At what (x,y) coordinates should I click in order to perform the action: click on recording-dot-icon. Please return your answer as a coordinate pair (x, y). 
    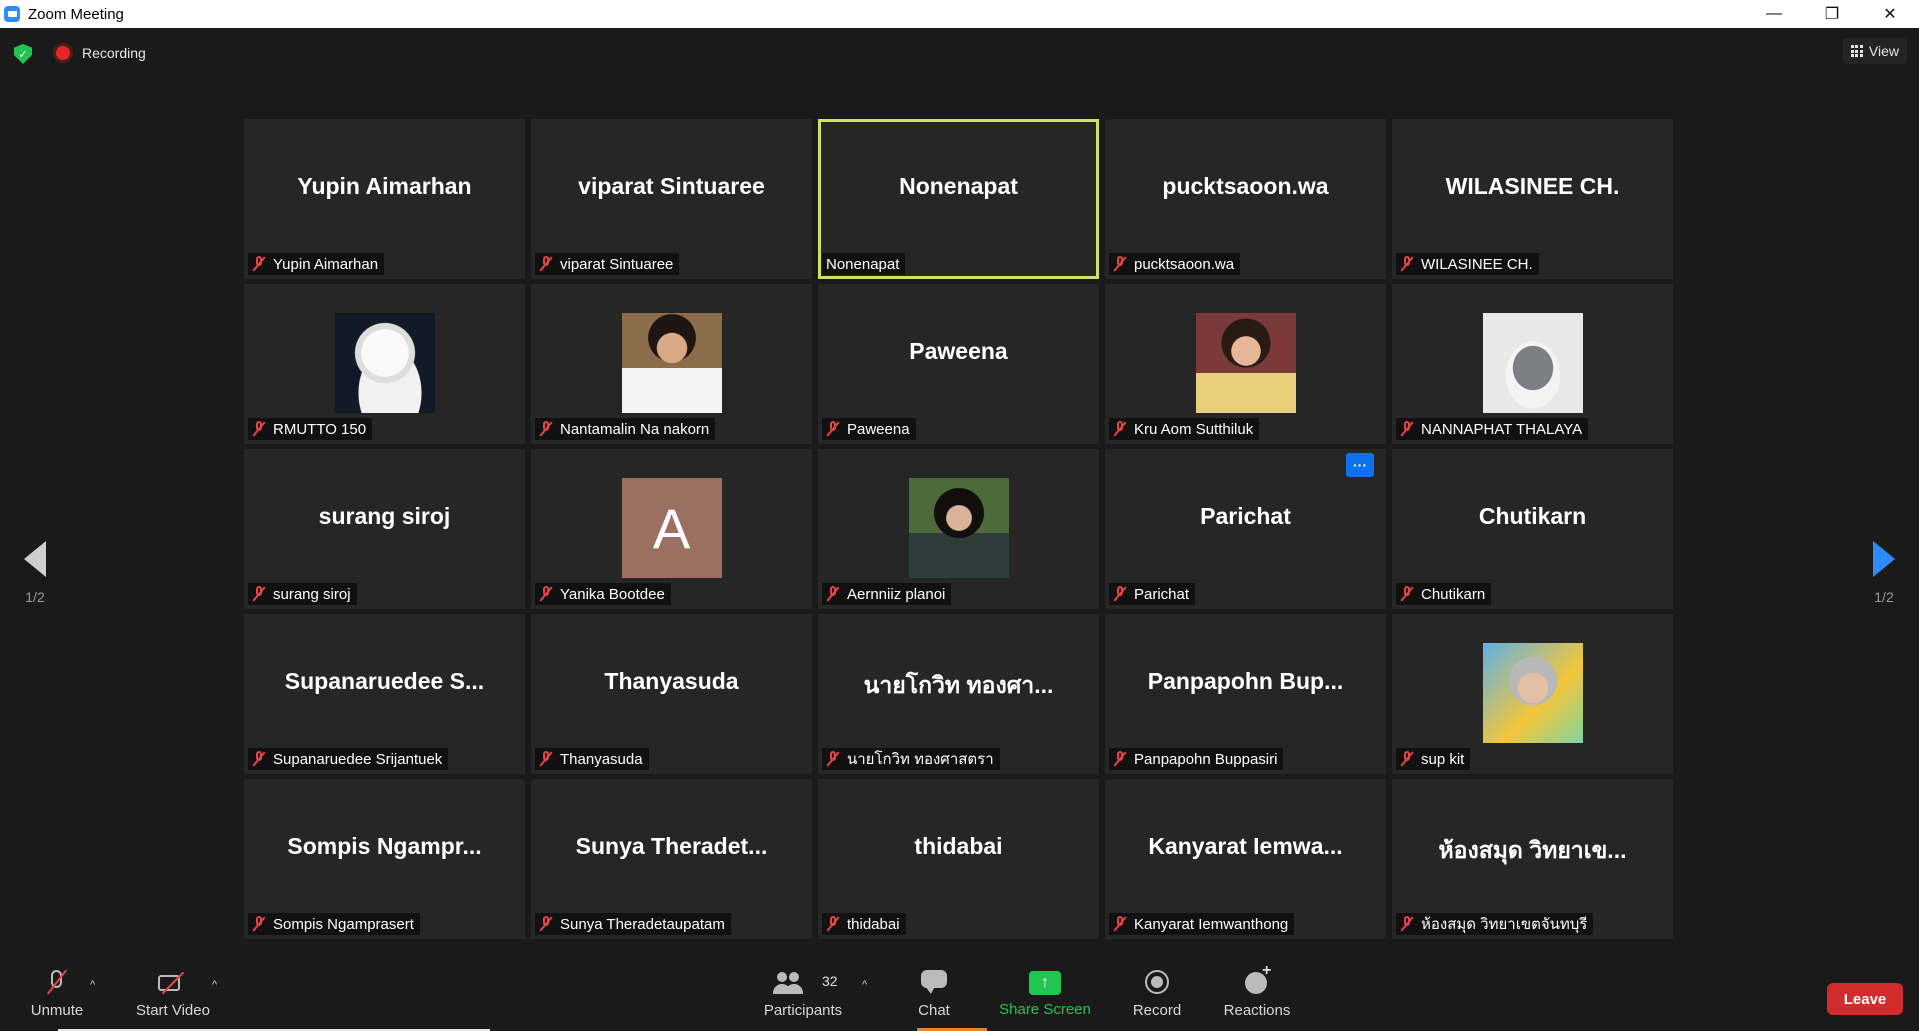
    Looking at the image, I should click on (63, 53).